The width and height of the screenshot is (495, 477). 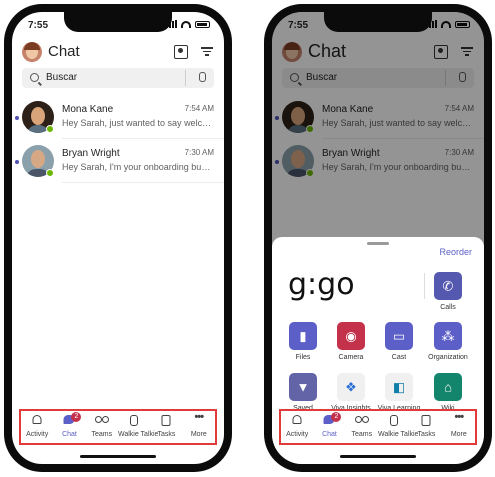 I want to click on app-saved: ▼ Saved, so click(x=303, y=392).